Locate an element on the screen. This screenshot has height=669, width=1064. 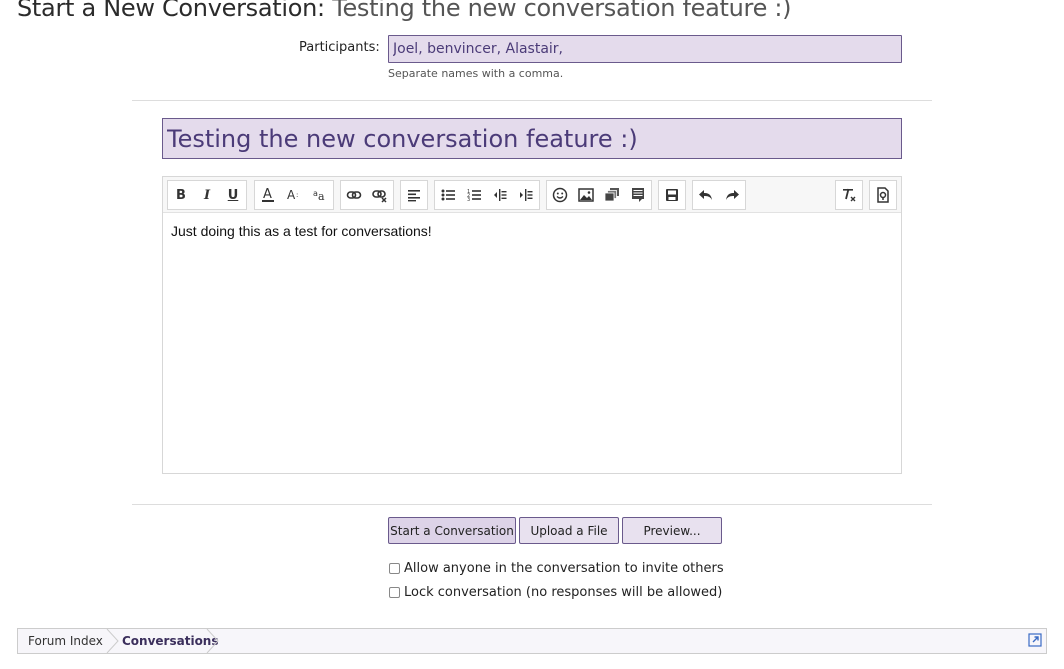
outdent-icon is located at coordinates (500, 195).